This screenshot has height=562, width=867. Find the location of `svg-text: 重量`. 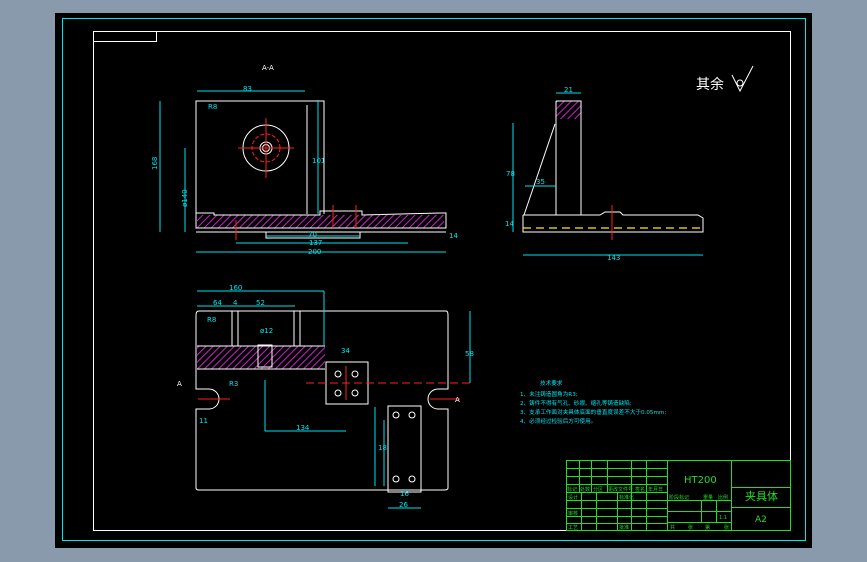

svg-text: 重量 is located at coordinates (708, 497).